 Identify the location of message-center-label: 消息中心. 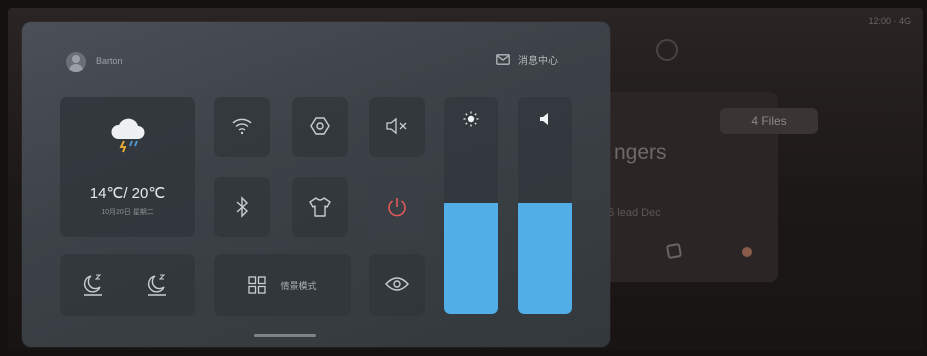
(538, 61).